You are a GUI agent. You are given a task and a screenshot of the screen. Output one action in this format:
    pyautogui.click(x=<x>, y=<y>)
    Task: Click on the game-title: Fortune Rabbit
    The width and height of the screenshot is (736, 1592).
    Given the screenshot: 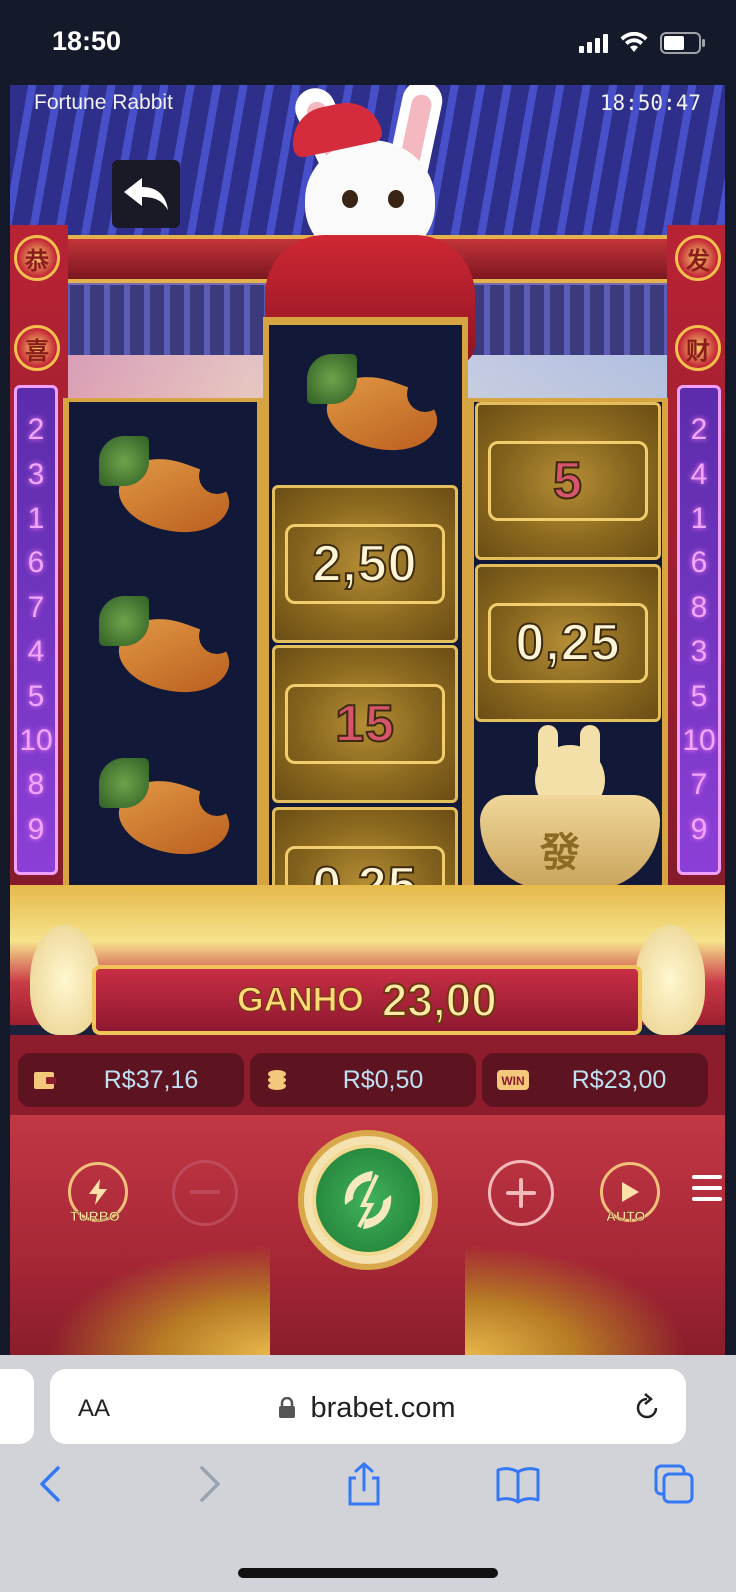 What is the action you would take?
    pyautogui.click(x=103, y=102)
    